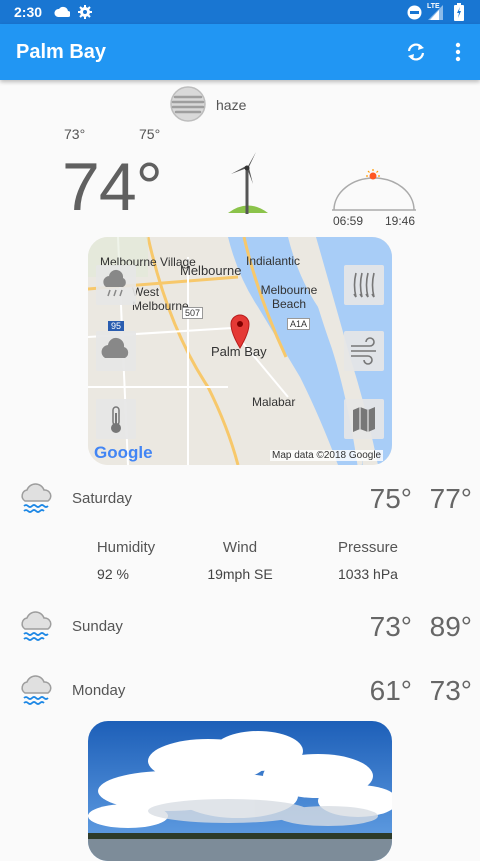 This screenshot has width=480, height=861. What do you see at coordinates (450, 498) in the screenshot?
I see `forecast-high: 77°` at bounding box center [450, 498].